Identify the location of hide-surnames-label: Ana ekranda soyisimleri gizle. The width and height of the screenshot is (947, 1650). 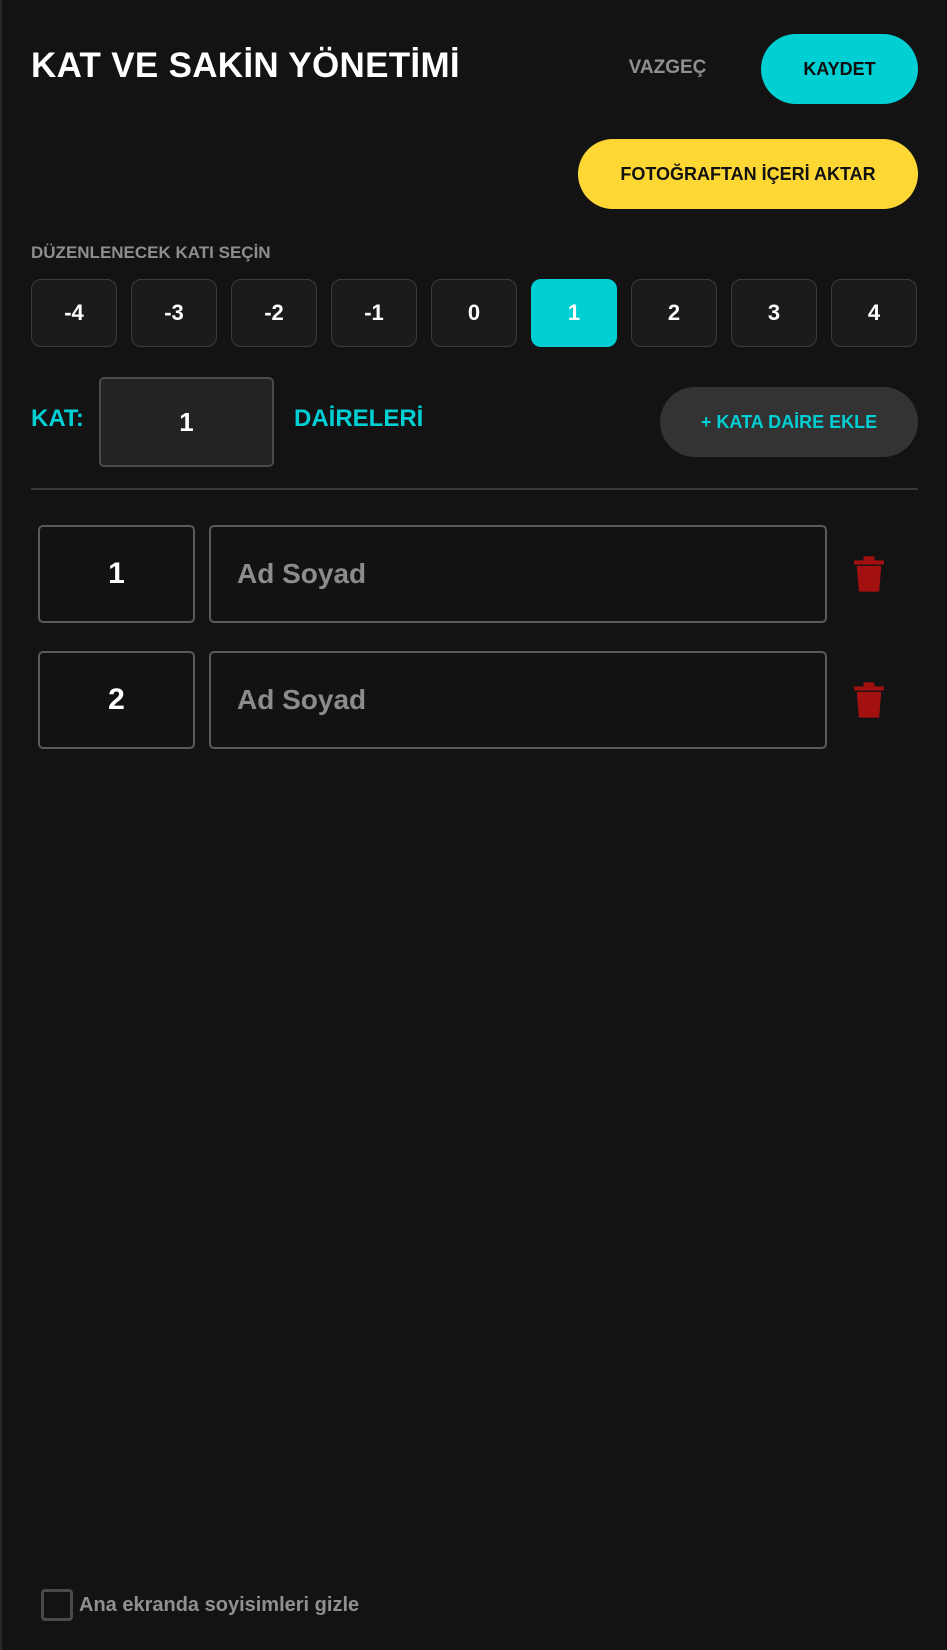
(219, 1604).